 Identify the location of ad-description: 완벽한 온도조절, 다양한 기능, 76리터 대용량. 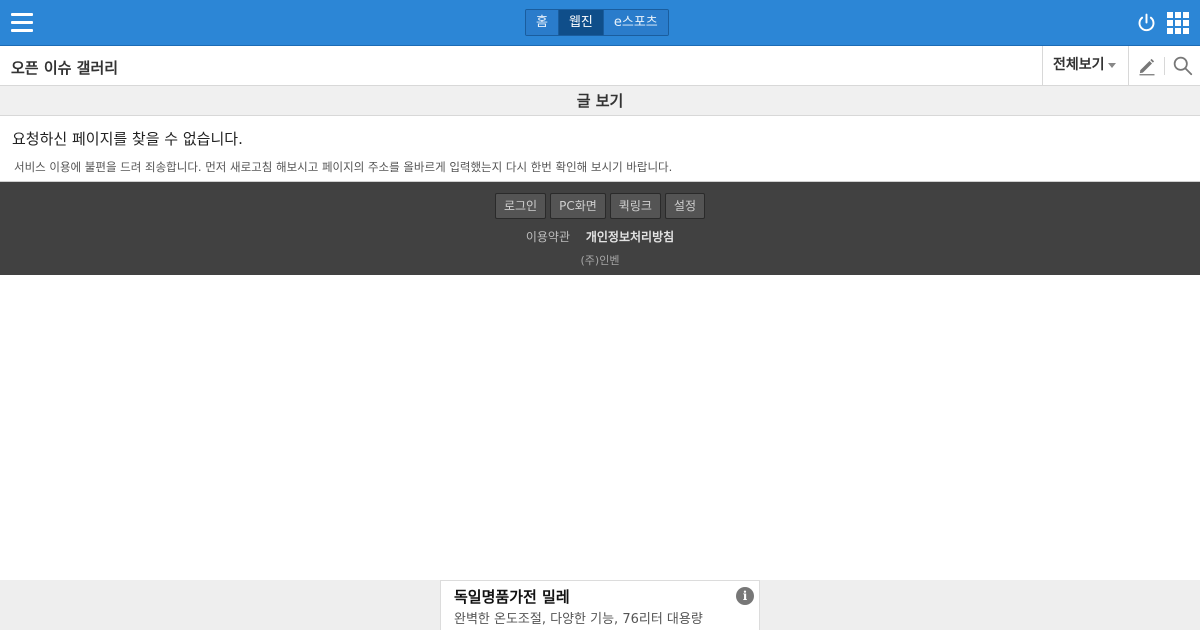
(589, 617).